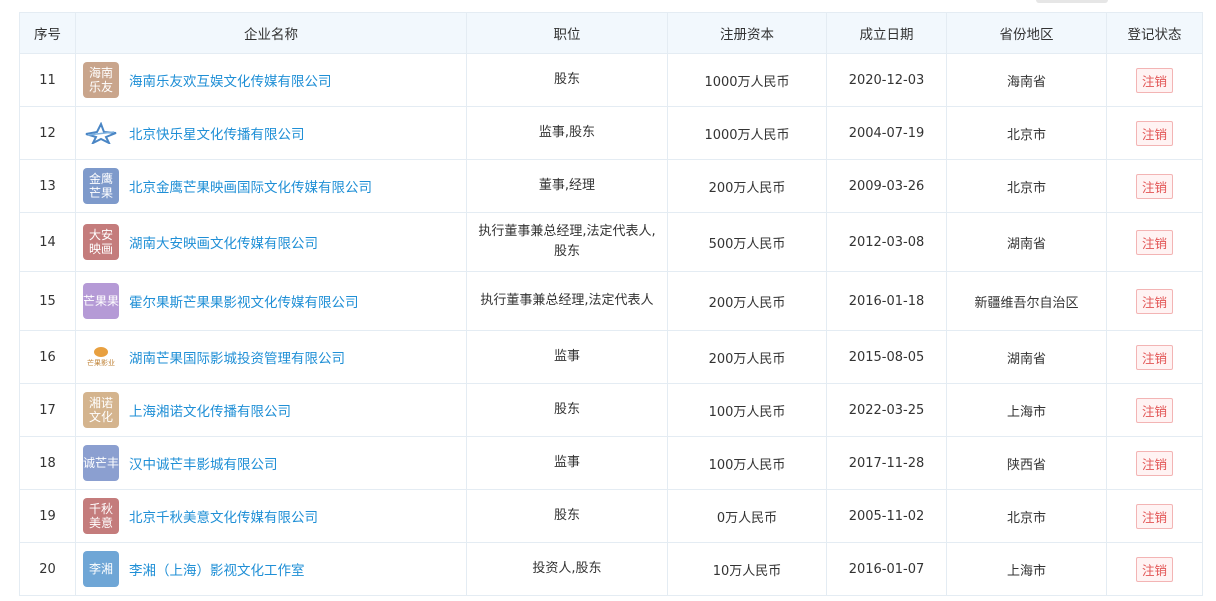 Image resolution: width=1216 pixels, height=601 pixels. I want to click on company-logo-text: 芒果果, so click(101, 301).